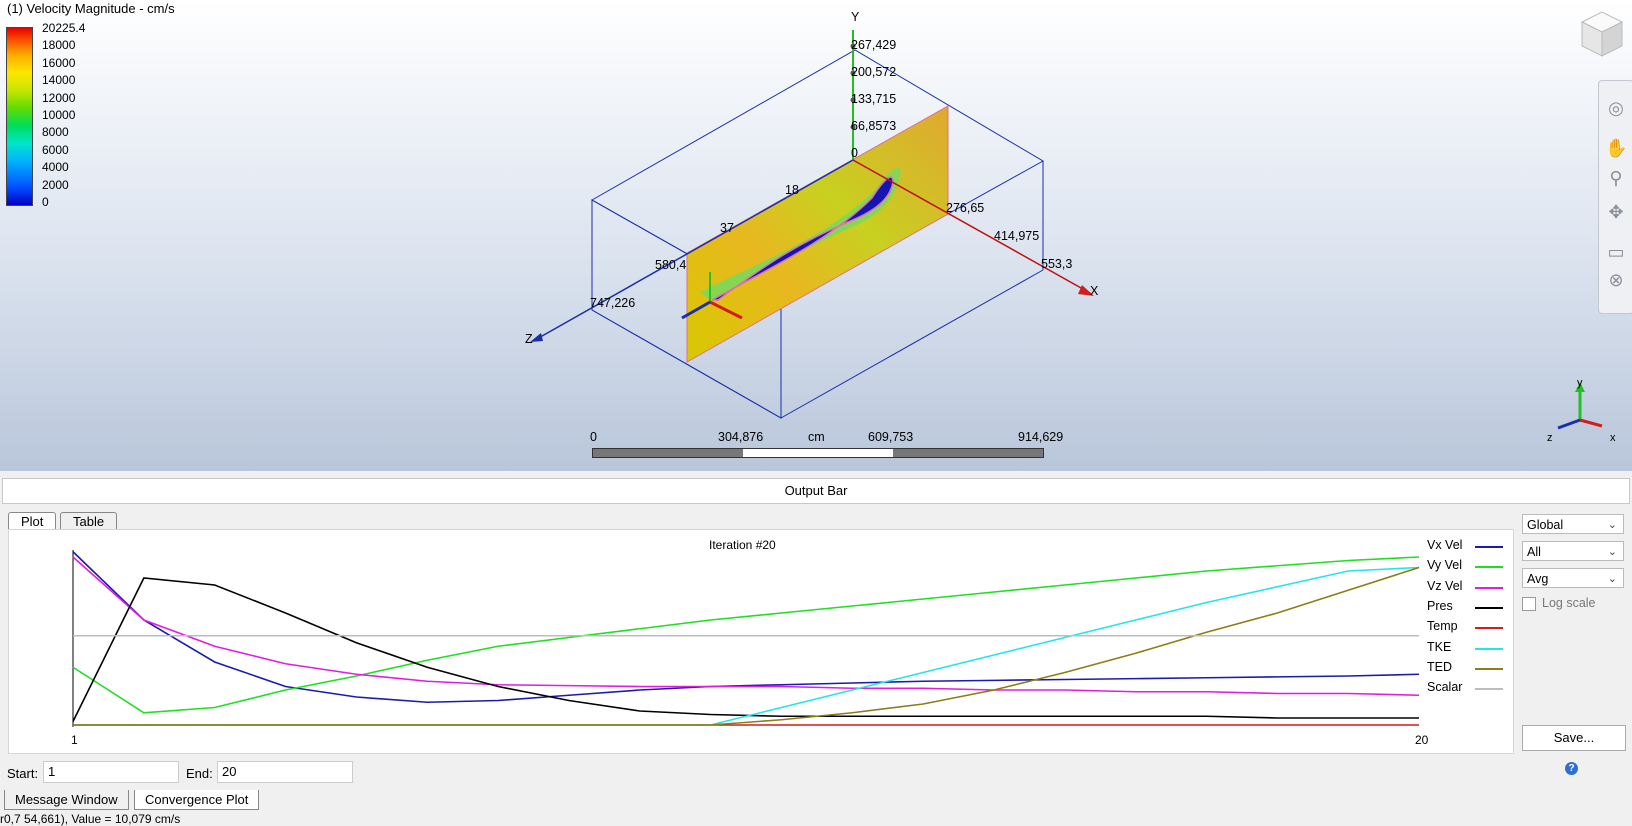 The width and height of the screenshot is (1632, 826). What do you see at coordinates (1616, 252) in the screenshot?
I see `camera-icon: ▭` at bounding box center [1616, 252].